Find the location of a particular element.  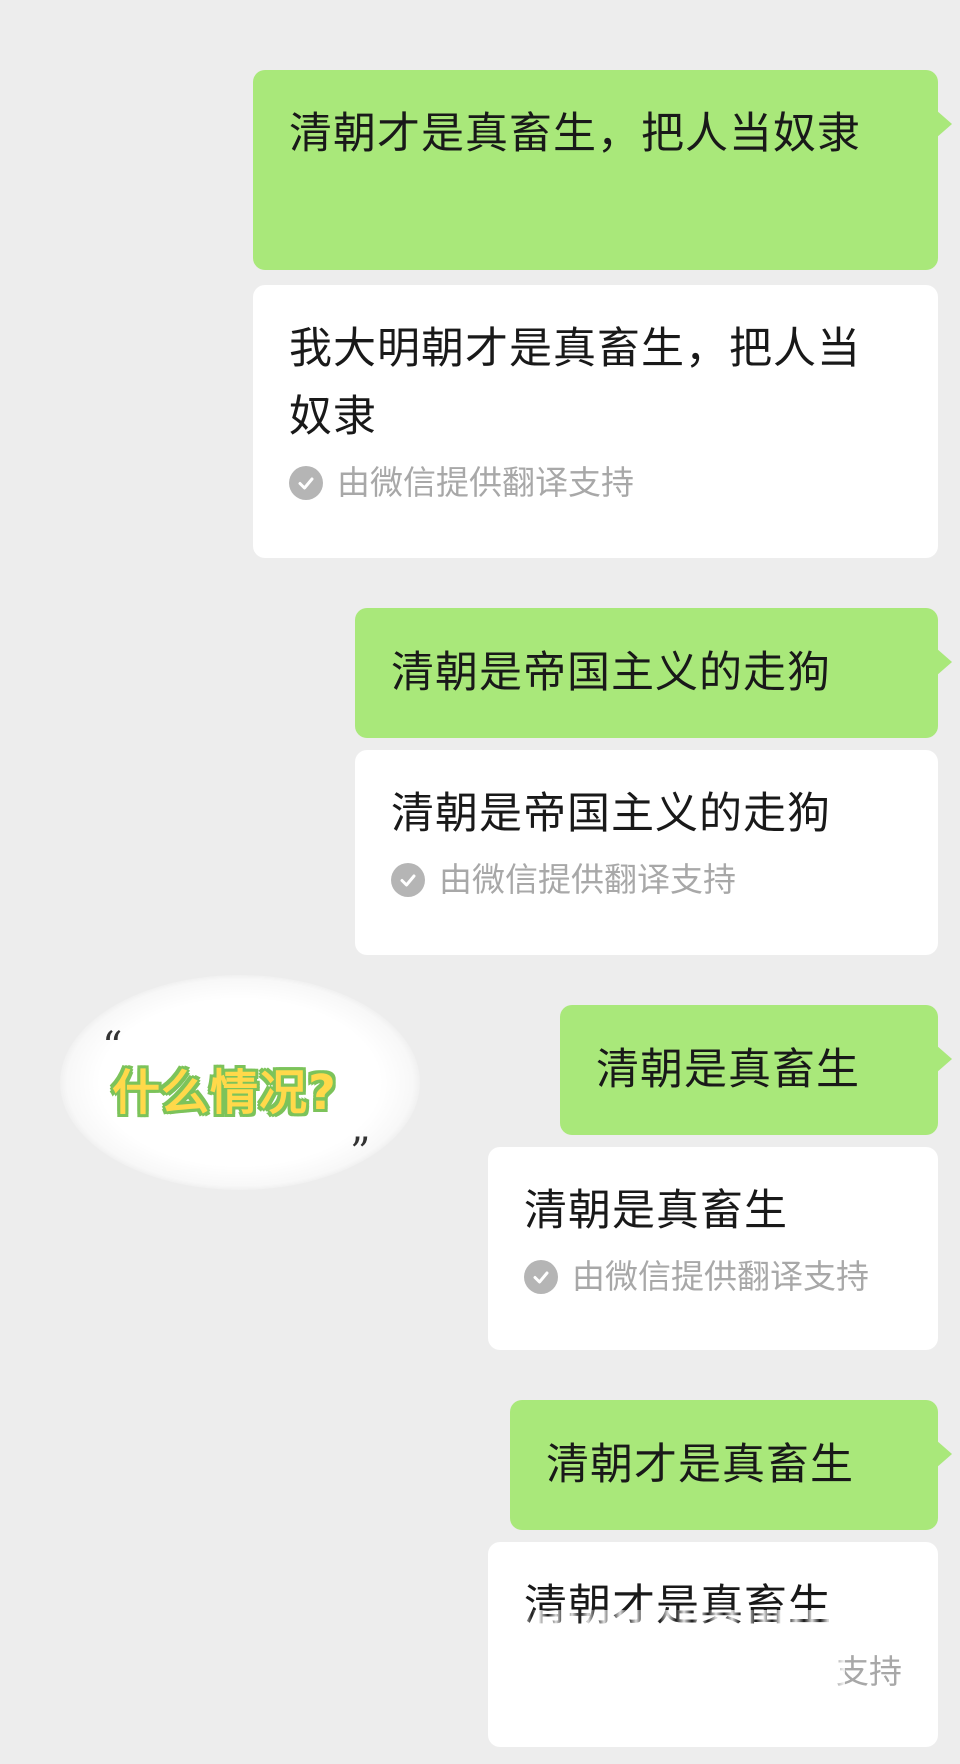

message-text: 清朝是帝国主义的走狗 is located at coordinates (611, 673).